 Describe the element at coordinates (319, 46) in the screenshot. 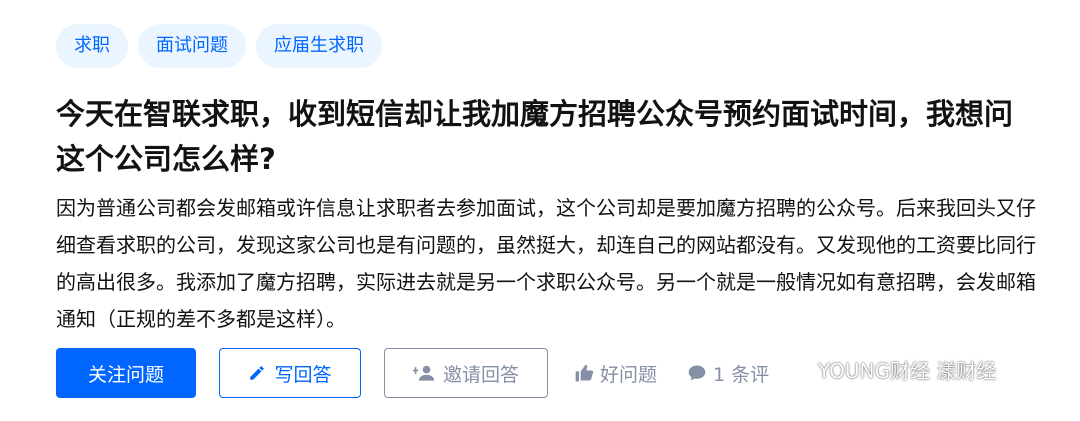

I see `tag-graduate-job-seeking: 应届生求职` at that location.